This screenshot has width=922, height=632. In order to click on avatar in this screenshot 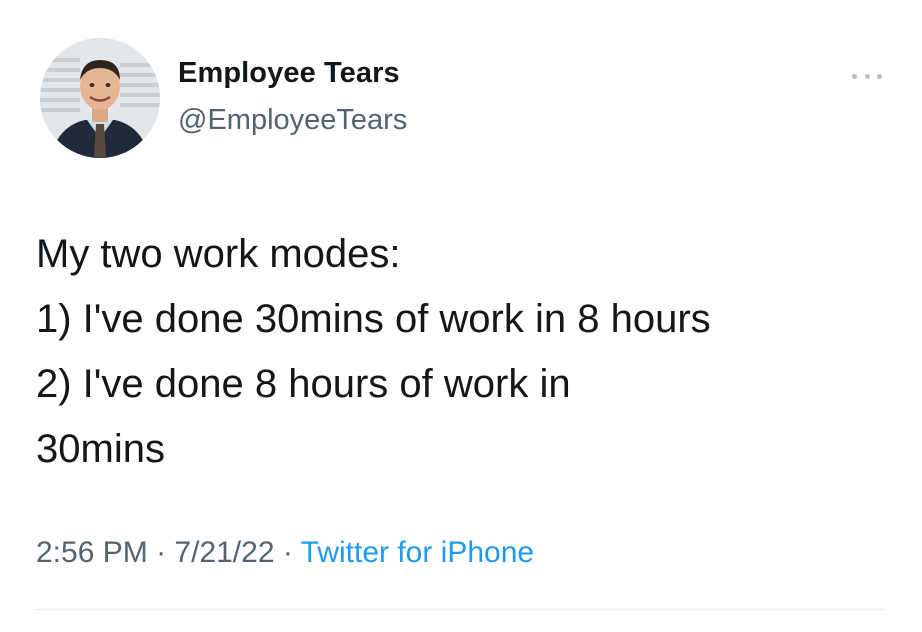, I will do `click(100, 98)`.